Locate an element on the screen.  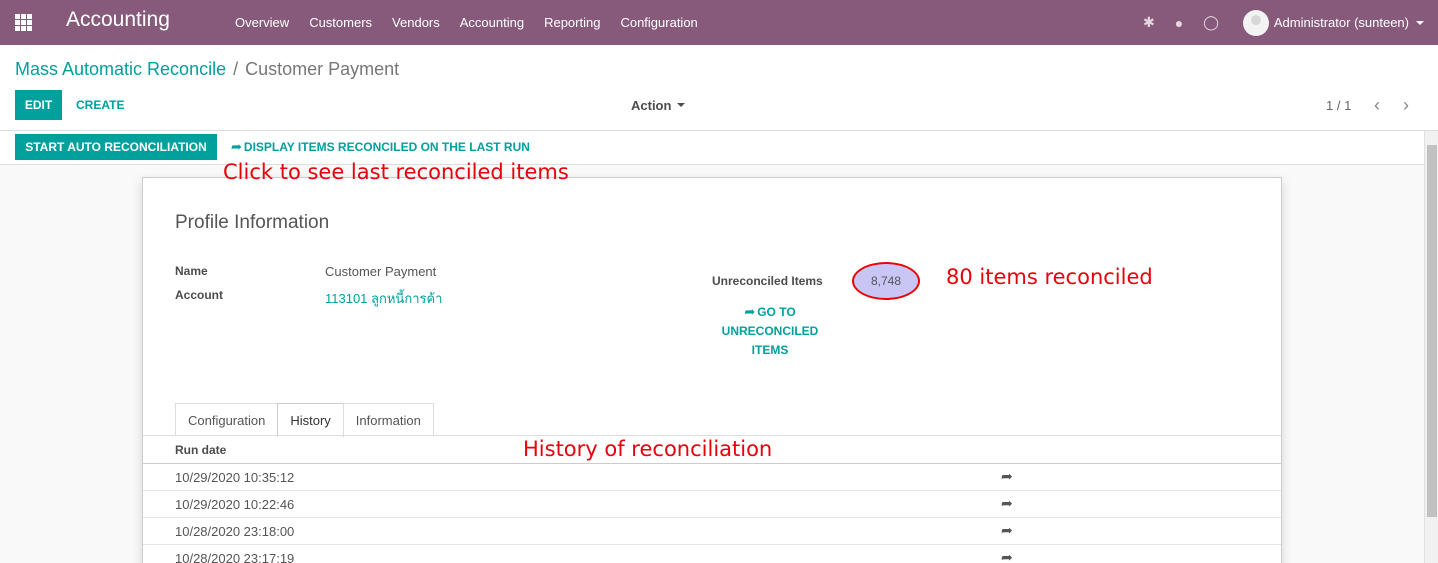
table-row: 10/28/2020 23:18:00 ➦ is located at coordinates (712, 531).